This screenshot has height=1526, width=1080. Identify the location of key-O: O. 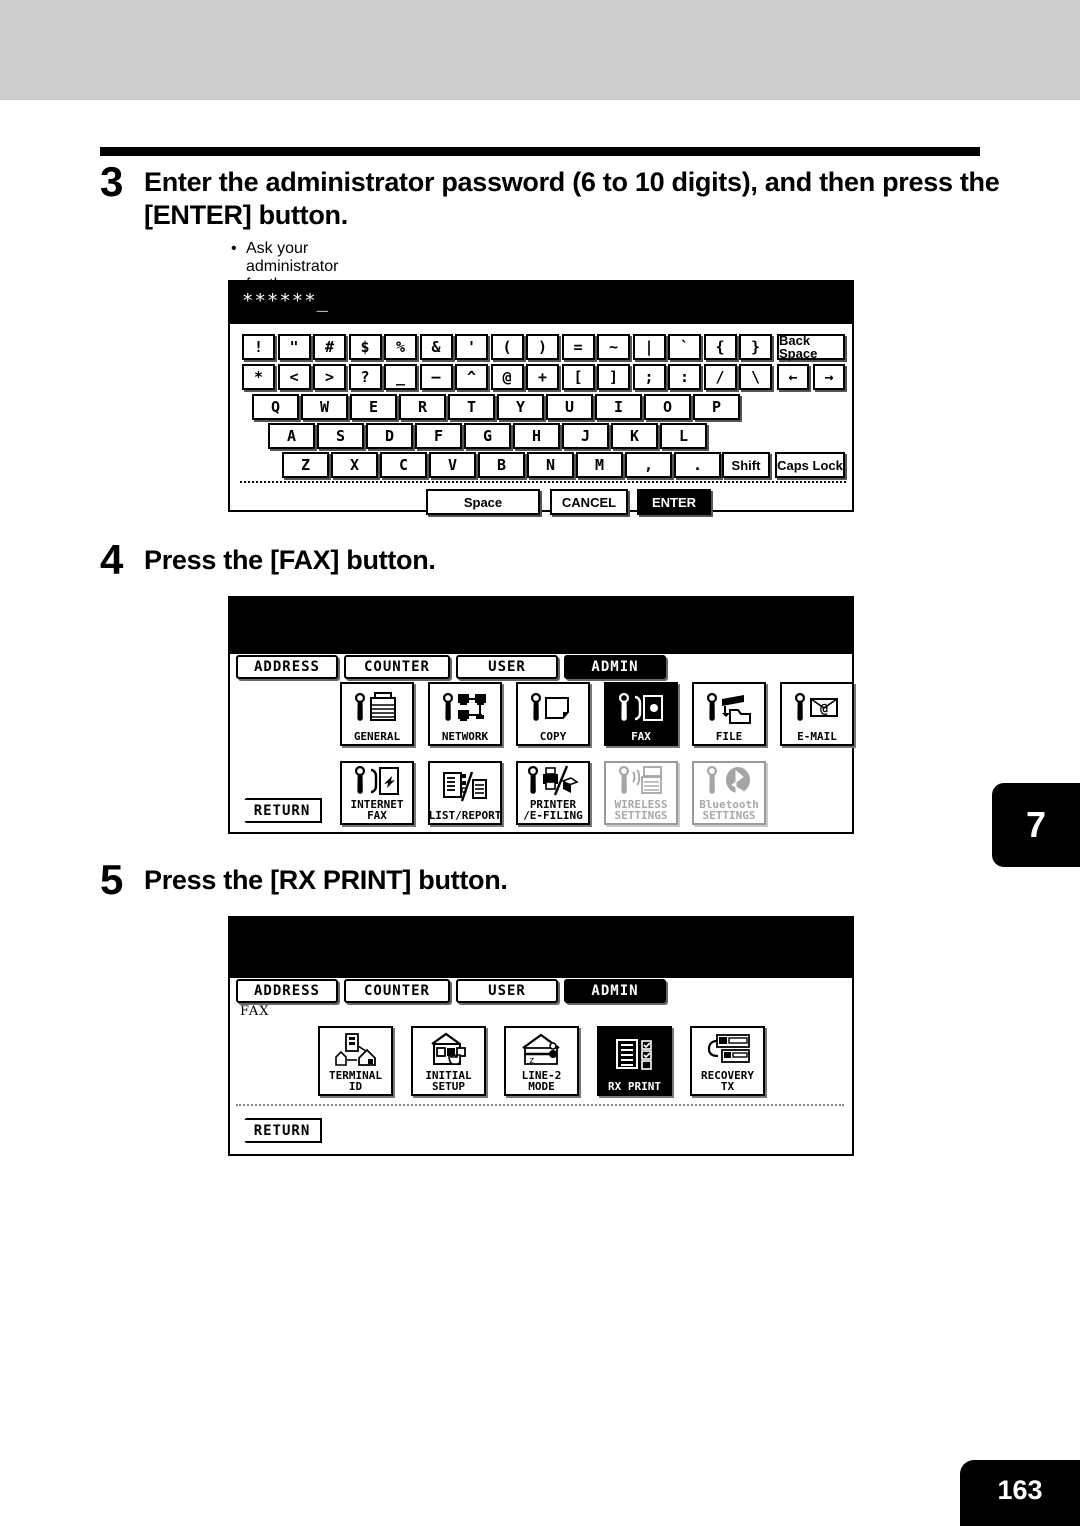
(667, 407).